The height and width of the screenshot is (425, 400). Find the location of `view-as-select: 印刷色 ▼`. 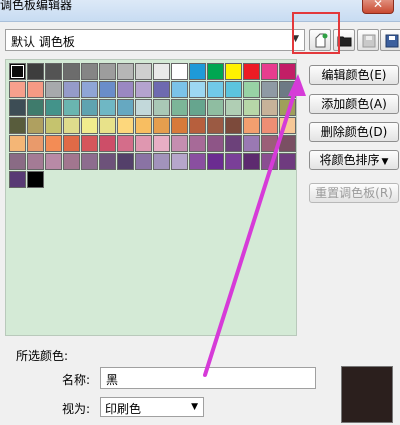

view-as-select: 印刷色 ▼ is located at coordinates (152, 407).